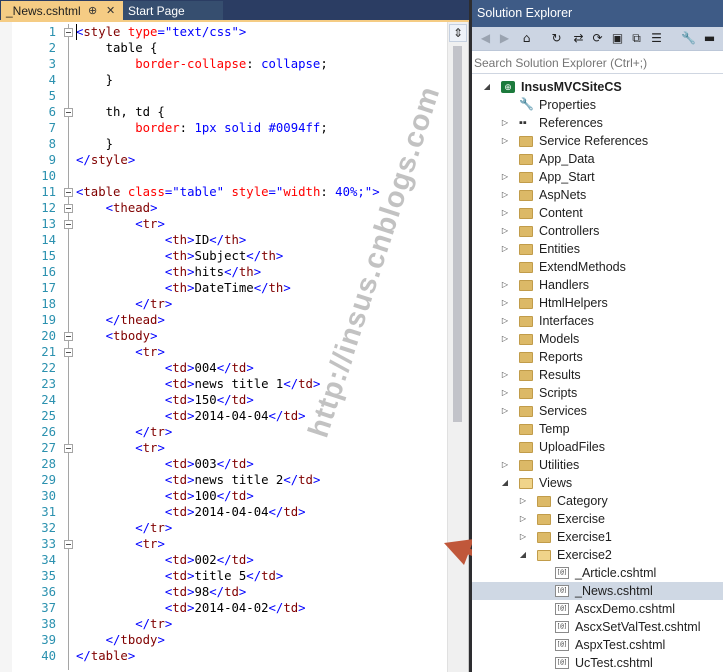 The width and height of the screenshot is (723, 672). What do you see at coordinates (457, 234) in the screenshot?
I see `scrollbar-thumb` at bounding box center [457, 234].